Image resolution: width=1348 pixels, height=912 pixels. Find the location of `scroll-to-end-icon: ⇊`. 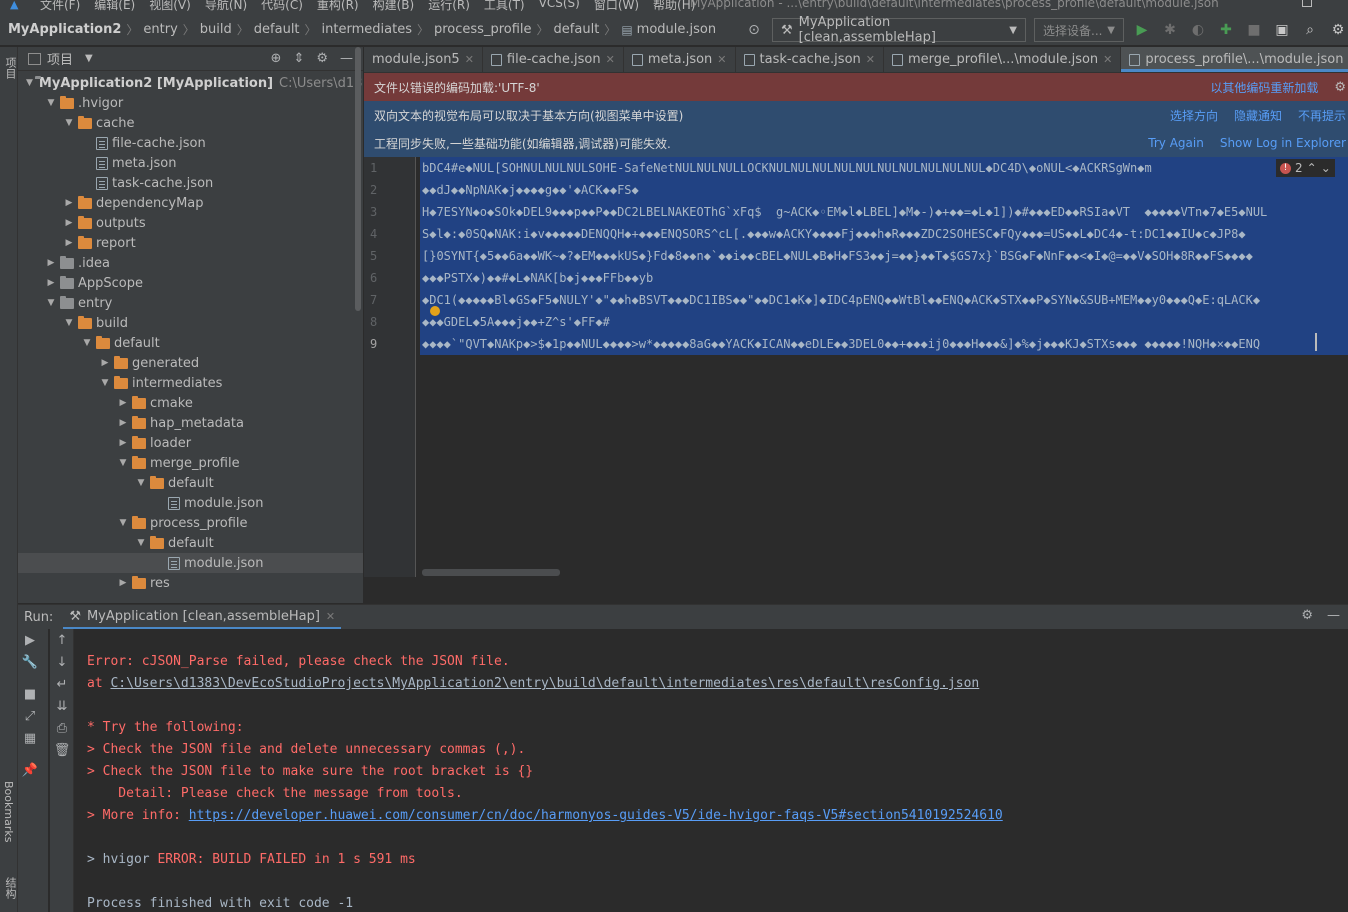

scroll-to-end-icon: ⇊ is located at coordinates (62, 706).